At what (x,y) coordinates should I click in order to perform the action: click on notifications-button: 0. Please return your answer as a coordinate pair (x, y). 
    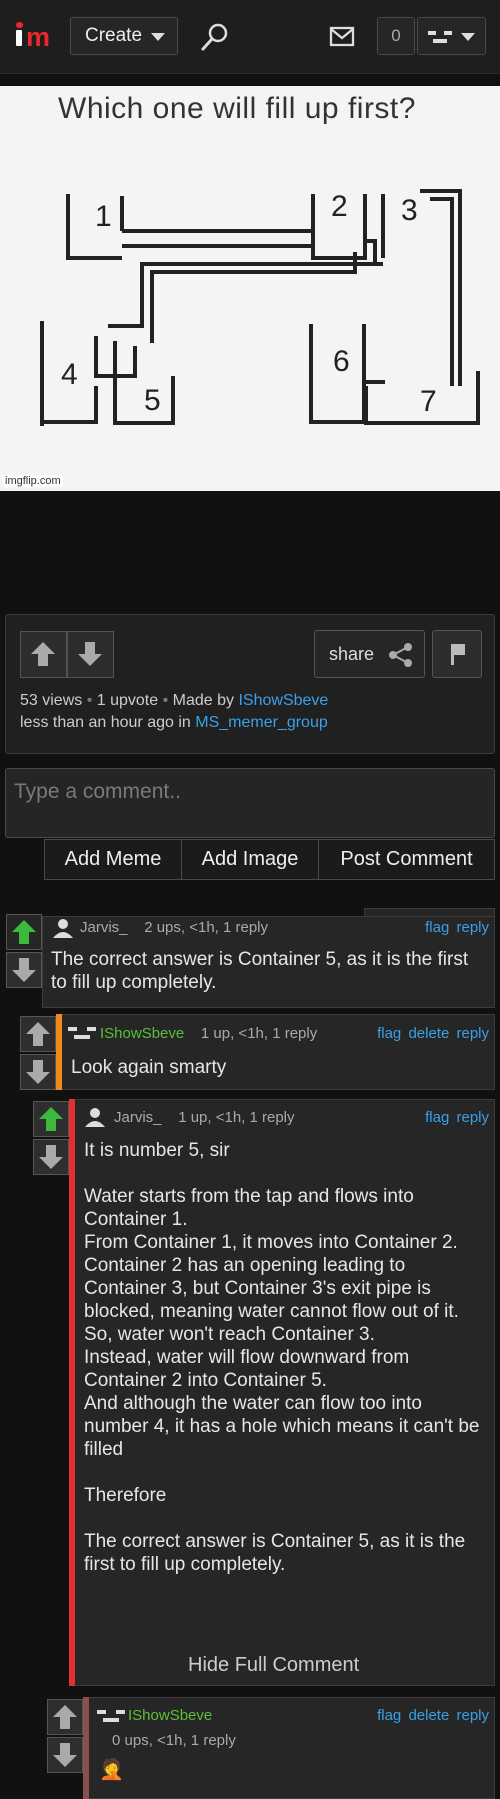
    Looking at the image, I should click on (396, 36).